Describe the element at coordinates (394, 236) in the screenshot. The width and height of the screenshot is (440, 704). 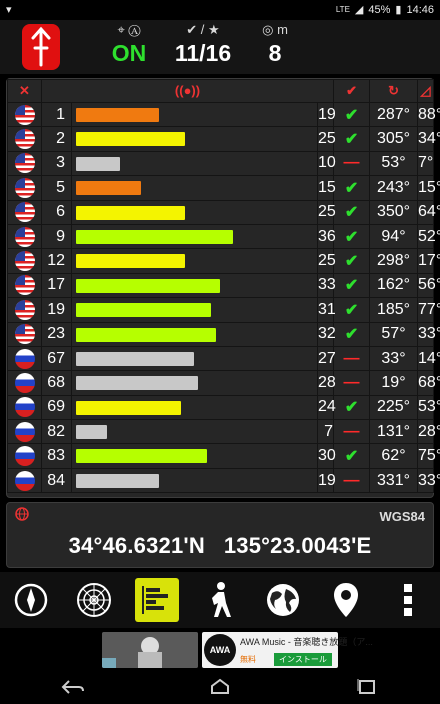
I see `azimuth-value: 94°` at that location.